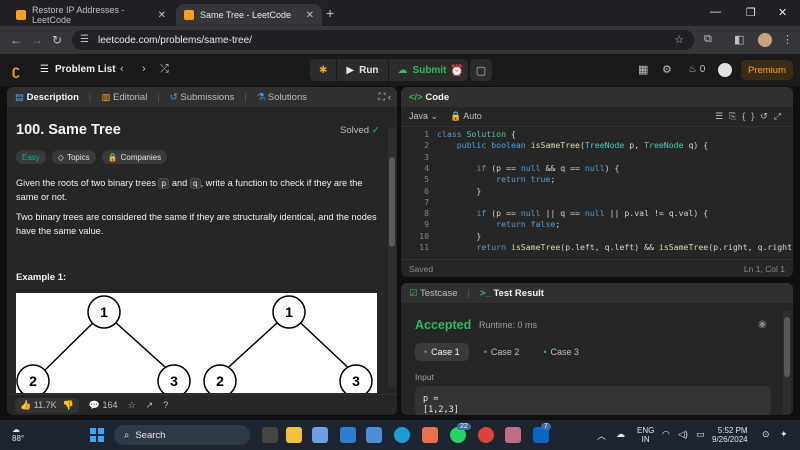 This screenshot has height=450, width=800. Describe the element at coordinates (26, 404) in the screenshot. I see `thumbs-up-icon: 👍` at that location.